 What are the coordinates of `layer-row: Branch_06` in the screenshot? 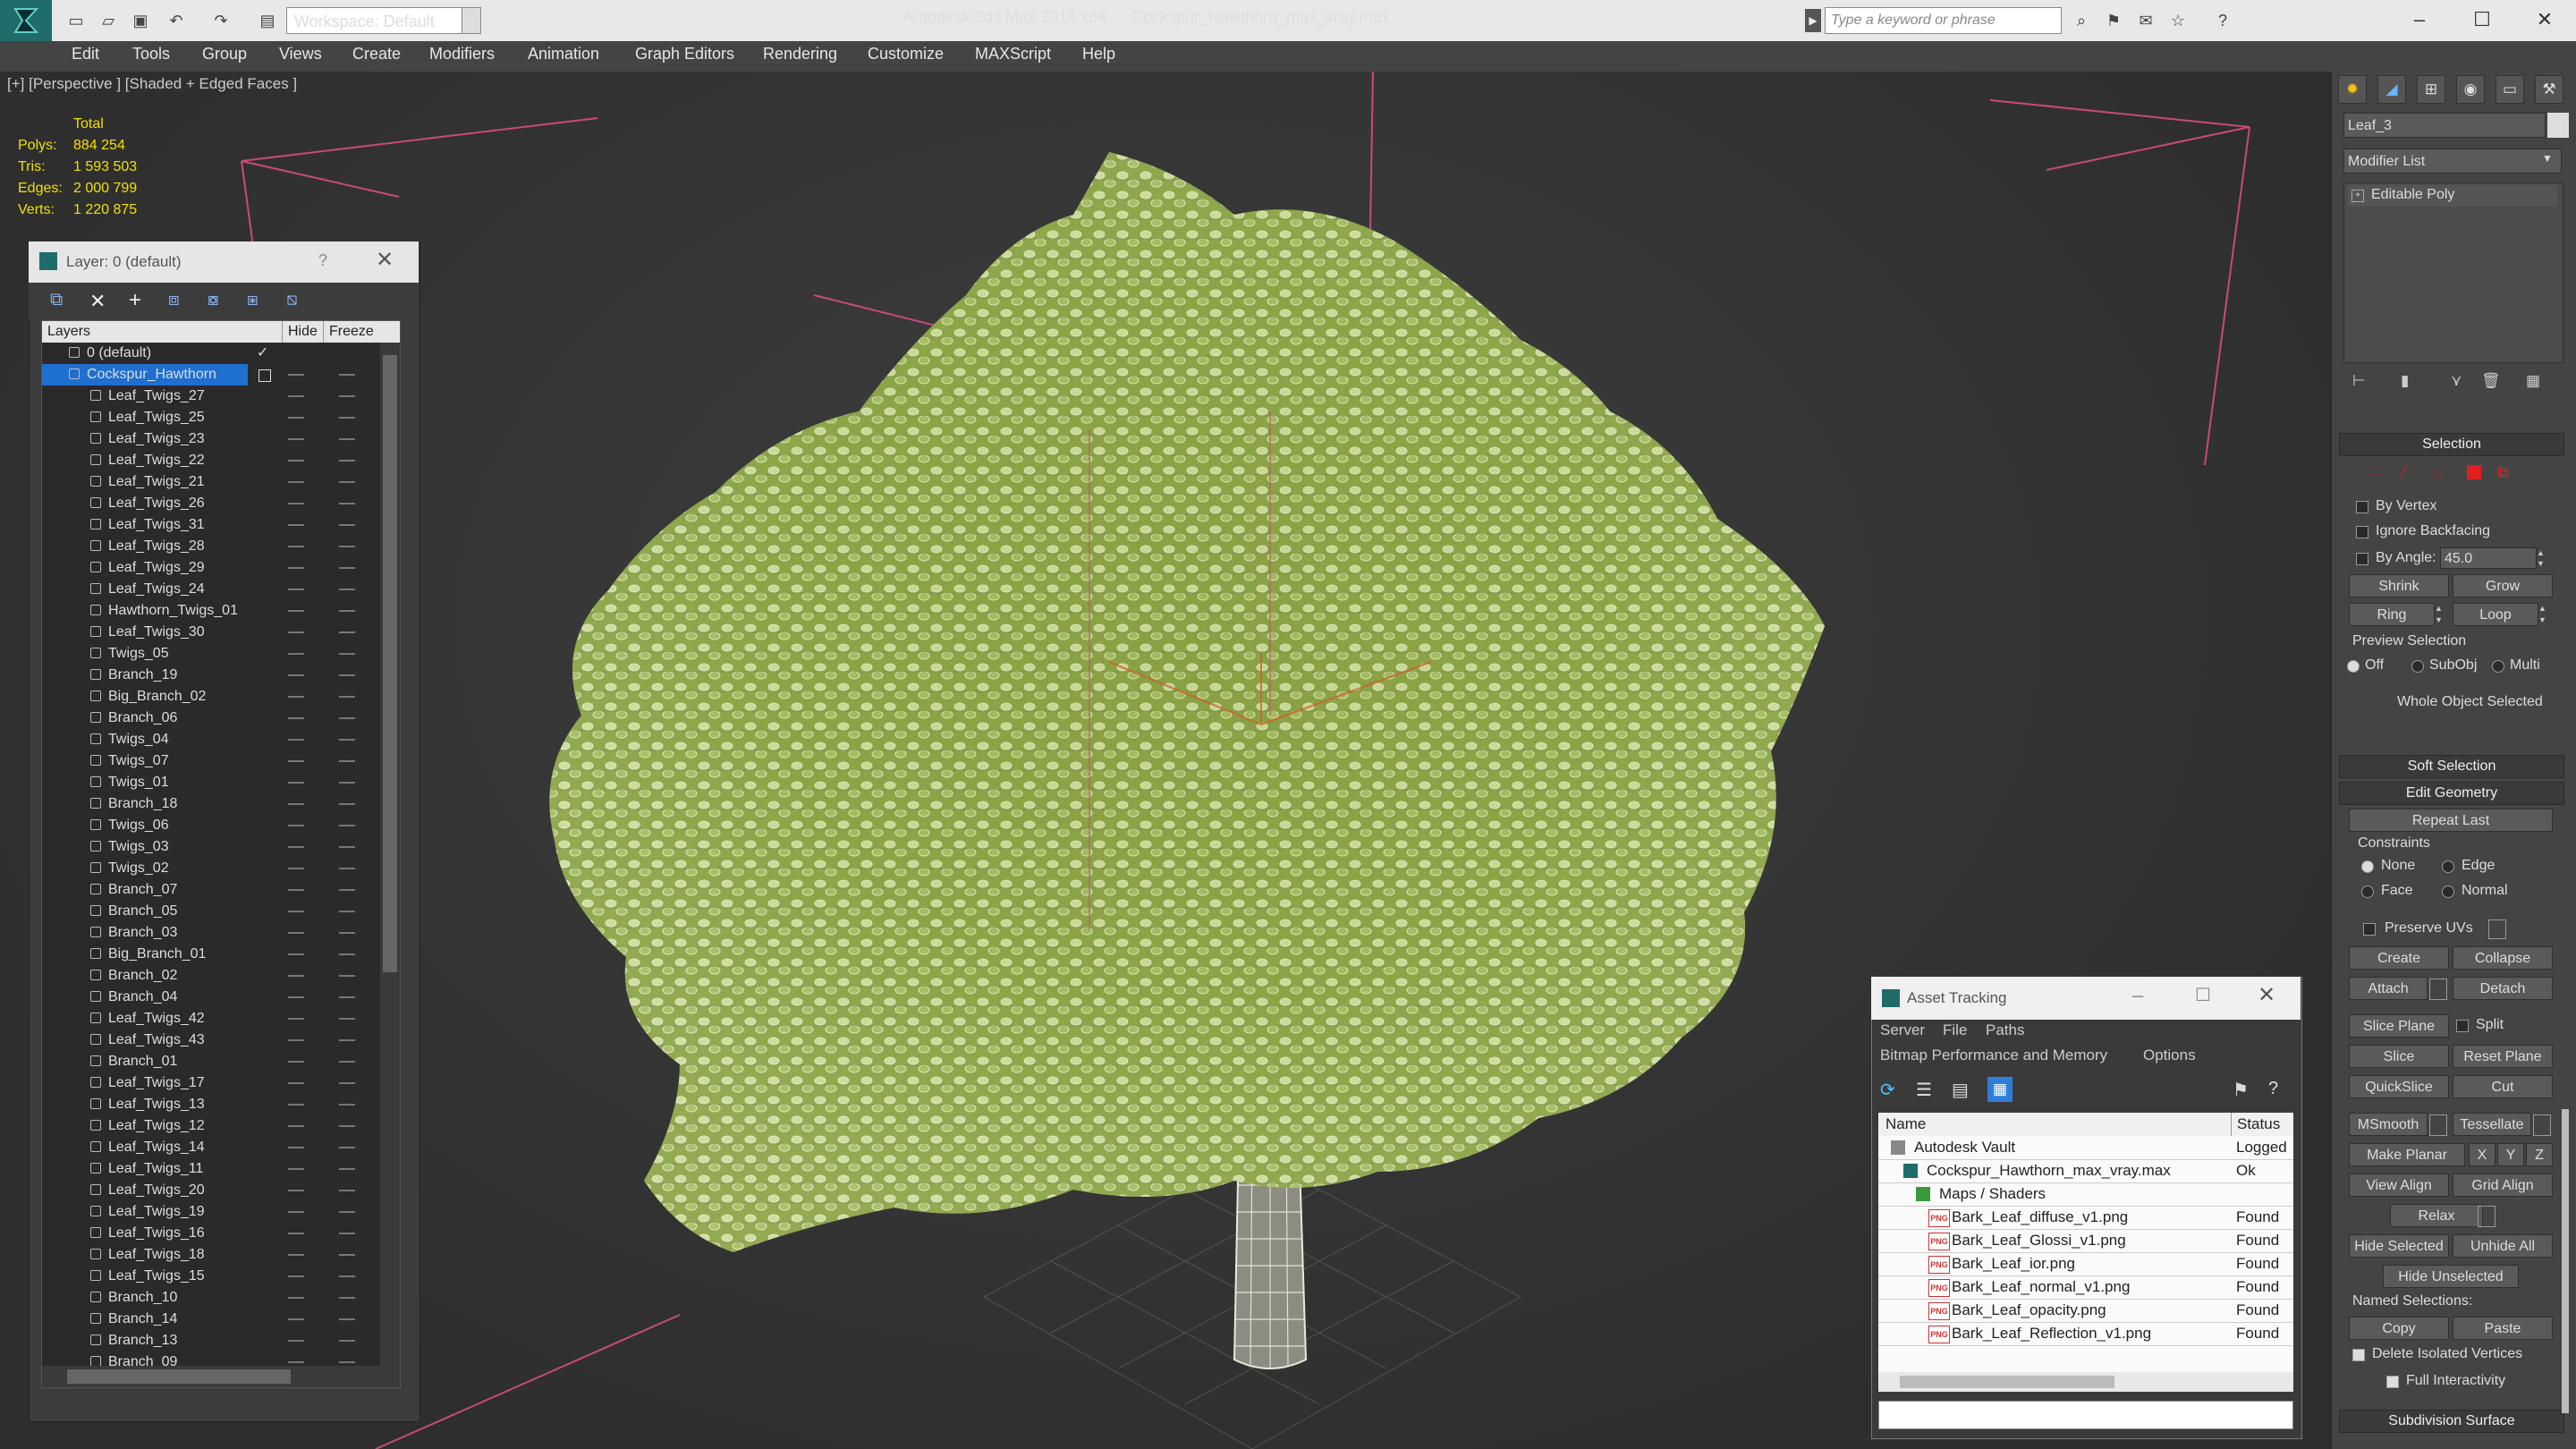 It's located at (212, 718).